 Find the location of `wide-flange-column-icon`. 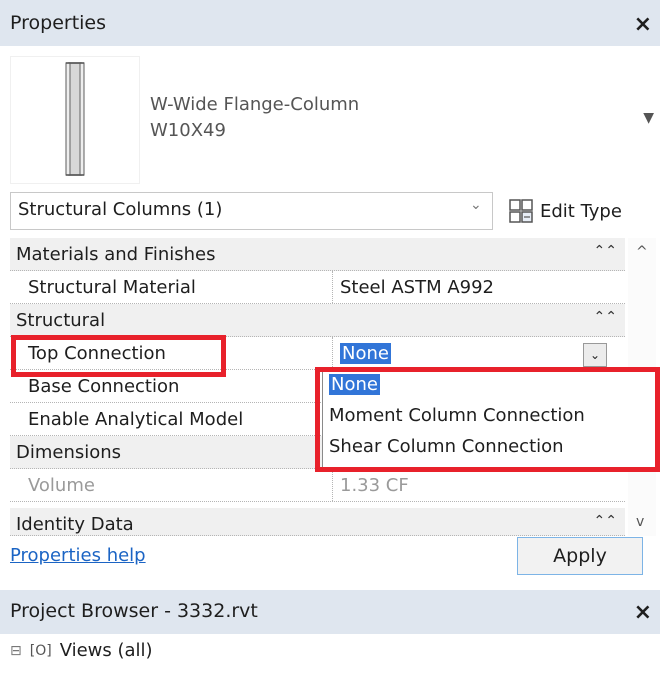

wide-flange-column-icon is located at coordinates (75, 120).